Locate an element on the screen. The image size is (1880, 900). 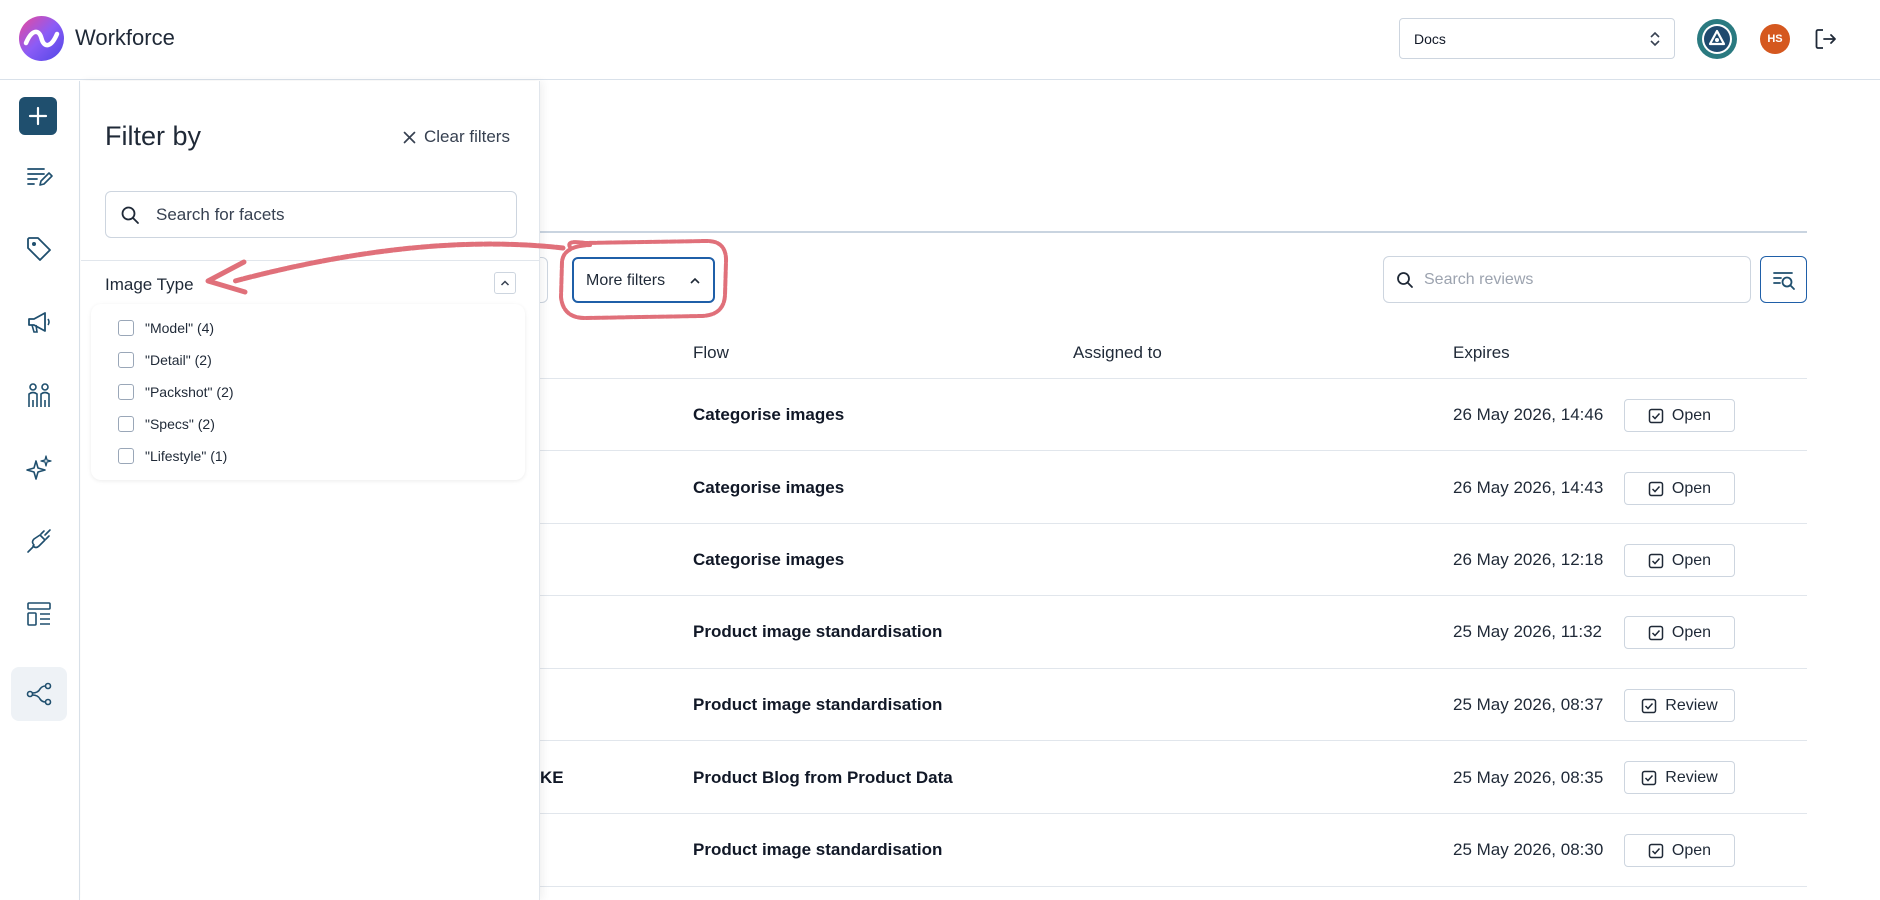
workspace-select-value: Docs is located at coordinates (1430, 39).